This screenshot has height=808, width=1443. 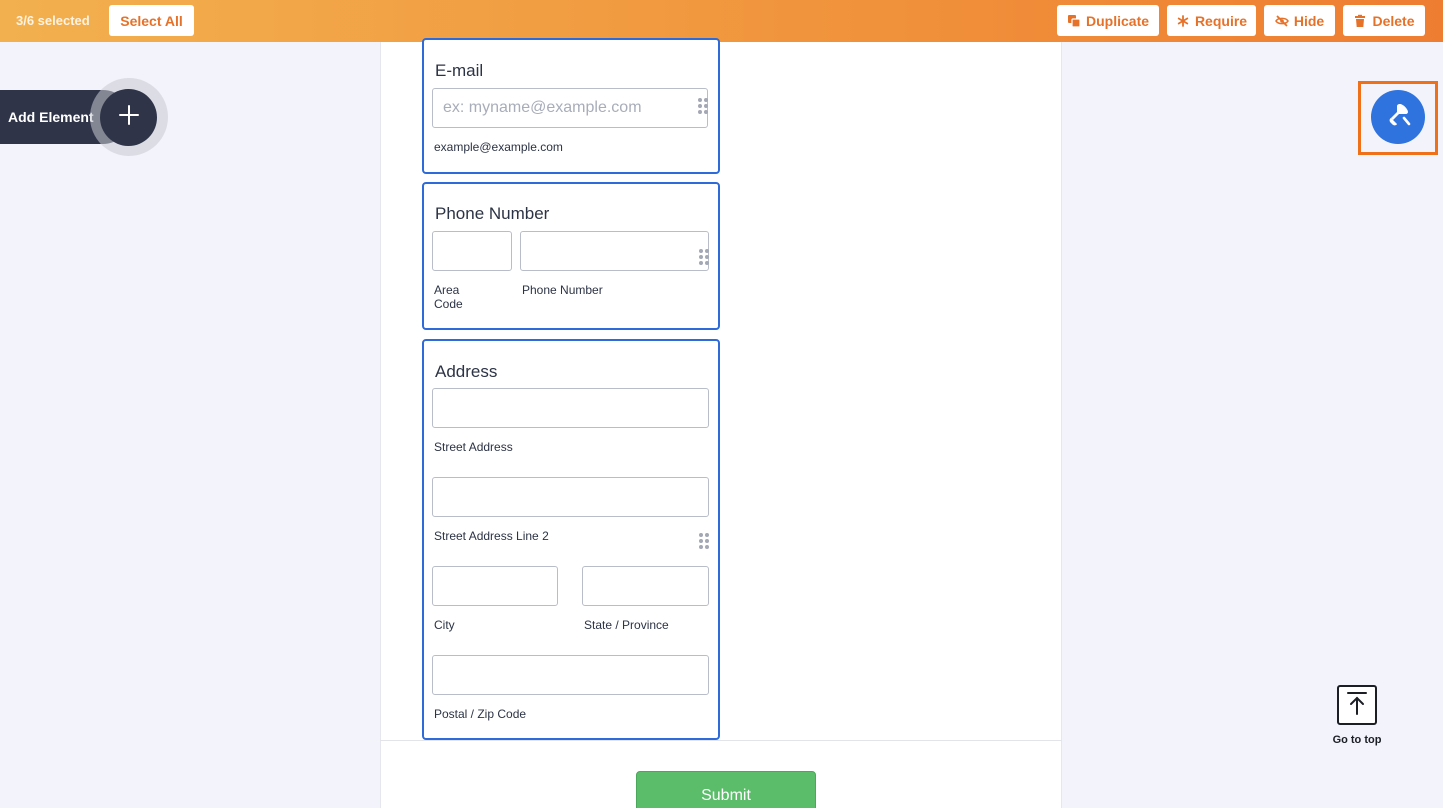 I want to click on trash-icon, so click(x=1360, y=21).